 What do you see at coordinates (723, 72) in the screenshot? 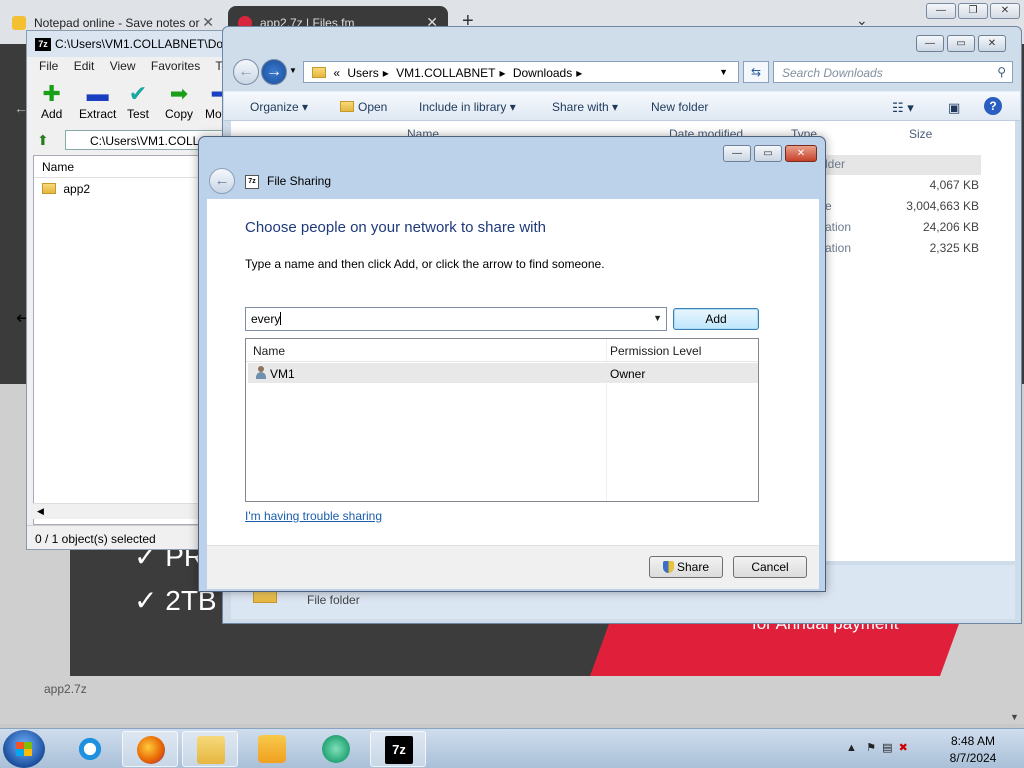
I see `address-dropdown-icon: ▼` at bounding box center [723, 72].